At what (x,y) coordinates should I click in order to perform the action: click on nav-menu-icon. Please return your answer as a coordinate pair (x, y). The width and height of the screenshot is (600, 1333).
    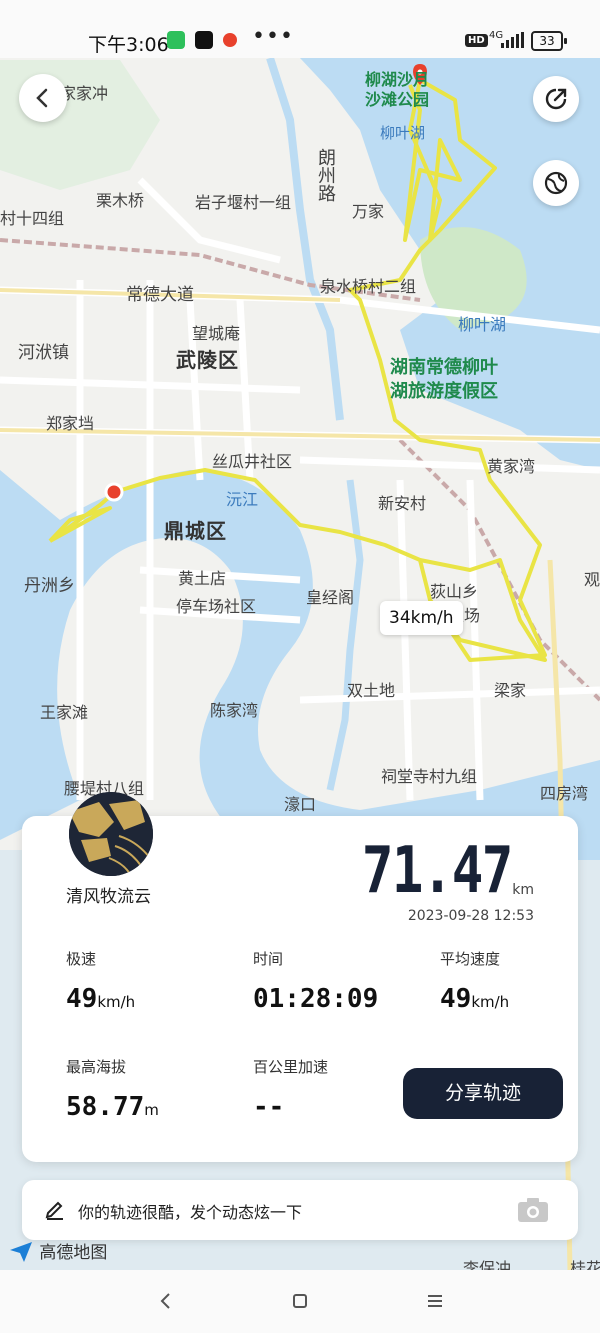
    Looking at the image, I should click on (435, 1301).